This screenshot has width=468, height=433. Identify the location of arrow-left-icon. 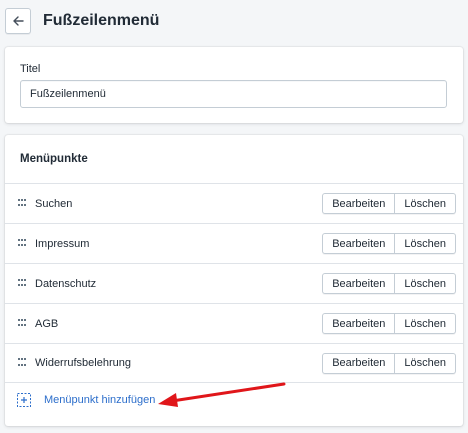
(18, 21).